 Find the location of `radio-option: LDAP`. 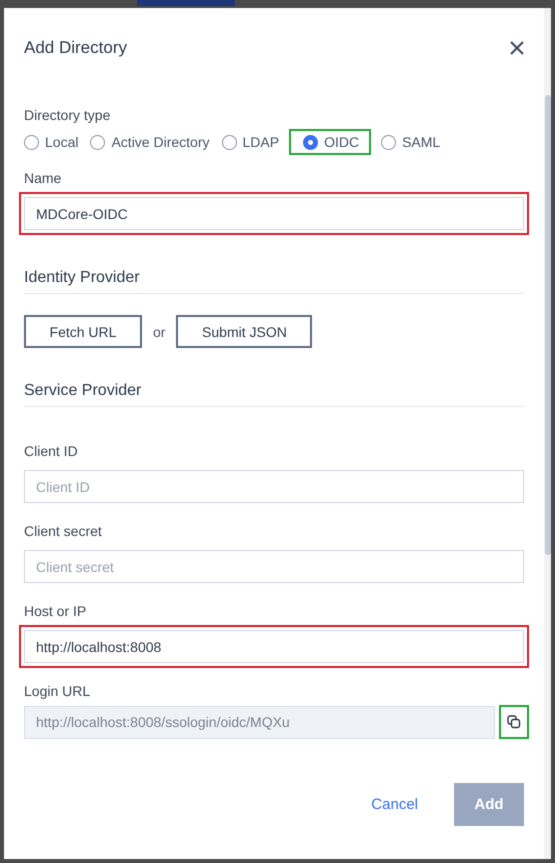

radio-option: LDAP is located at coordinates (251, 142).